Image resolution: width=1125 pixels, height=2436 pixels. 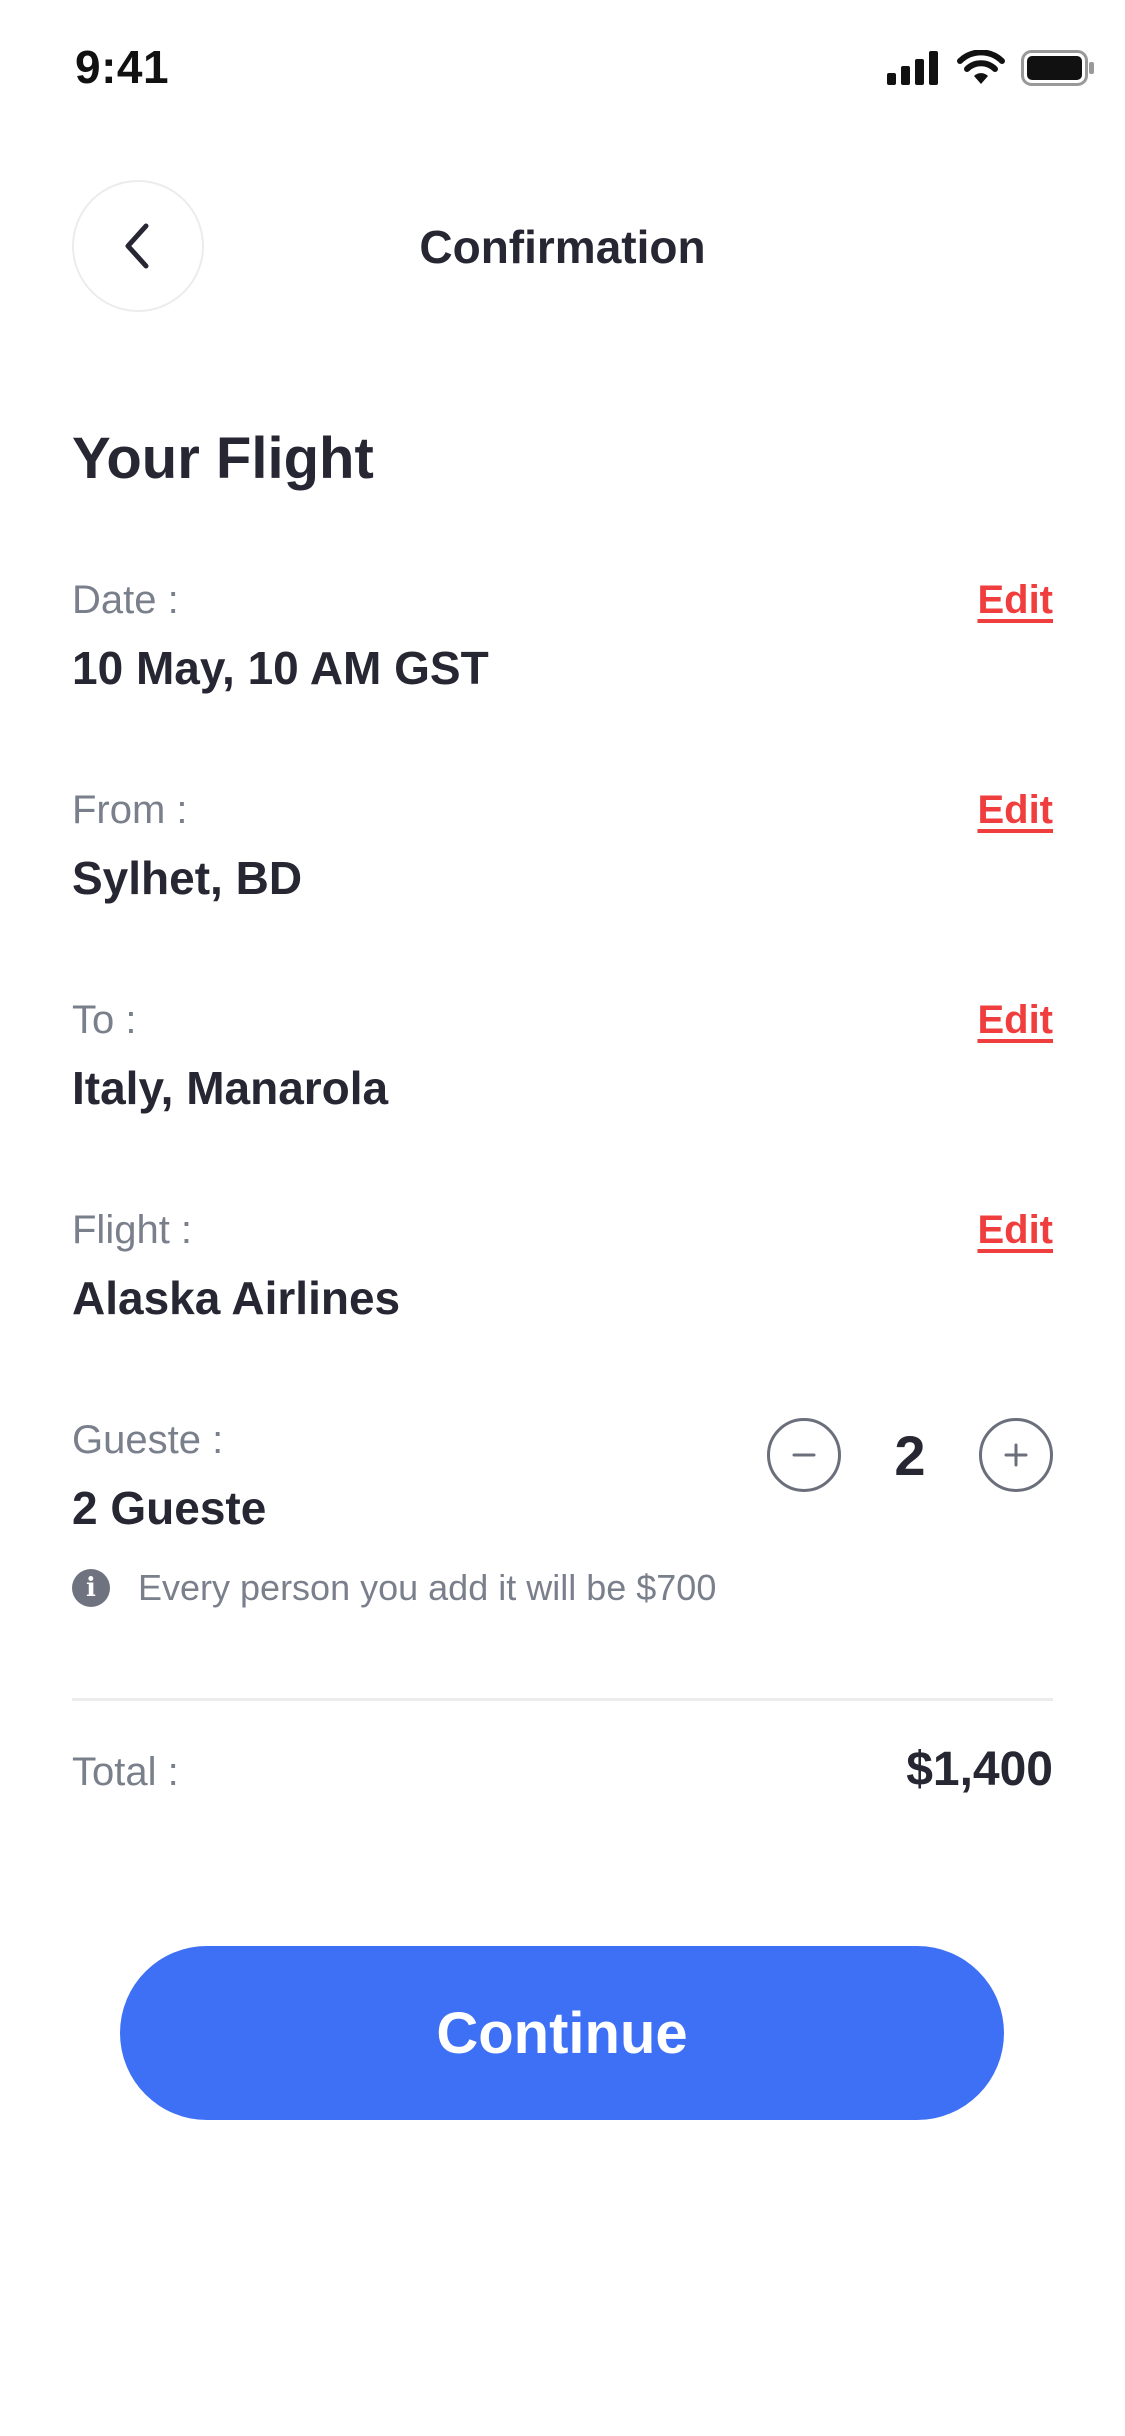 What do you see at coordinates (1015, 1020) in the screenshot?
I see `edit-to-link: Edit` at bounding box center [1015, 1020].